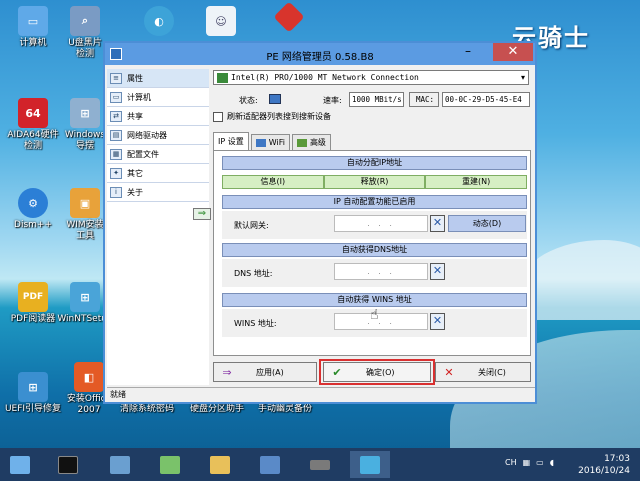  I want to click on sidebar-item-label: 其它, so click(135, 173).